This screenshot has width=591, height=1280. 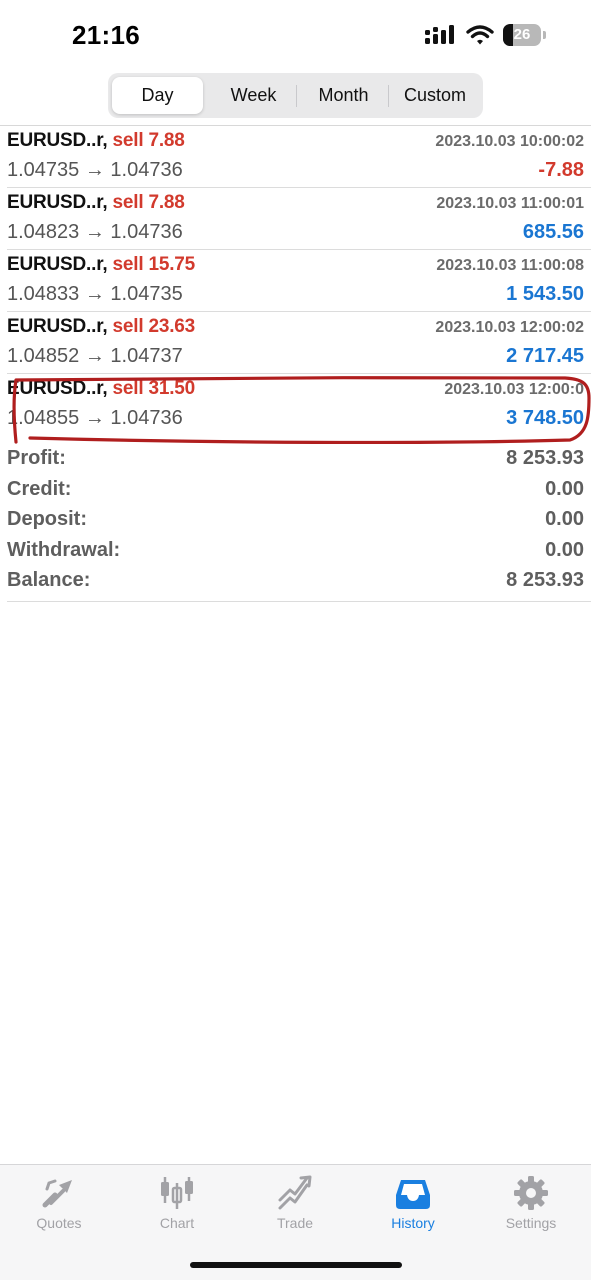 What do you see at coordinates (39, 488) in the screenshot?
I see `summary-label: Credit:` at bounding box center [39, 488].